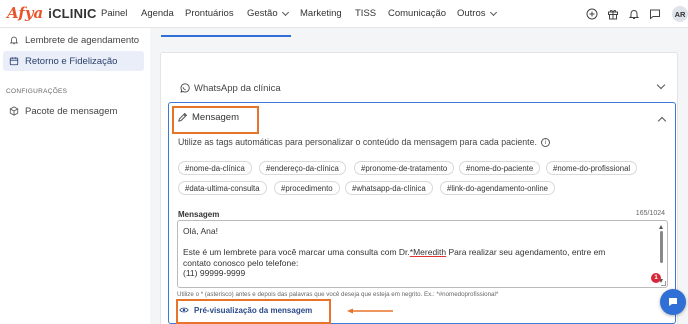 The width and height of the screenshot is (688, 324). What do you see at coordinates (307, 188) in the screenshot?
I see `tag-chip: #procedimento` at bounding box center [307, 188].